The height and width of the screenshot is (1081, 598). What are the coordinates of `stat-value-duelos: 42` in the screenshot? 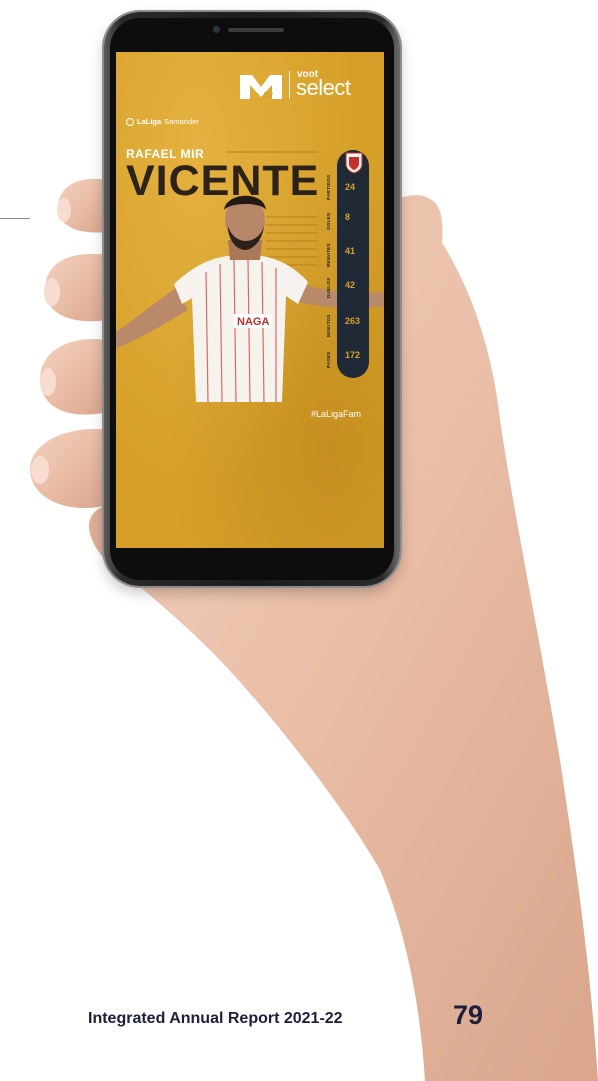 It's located at (350, 285).